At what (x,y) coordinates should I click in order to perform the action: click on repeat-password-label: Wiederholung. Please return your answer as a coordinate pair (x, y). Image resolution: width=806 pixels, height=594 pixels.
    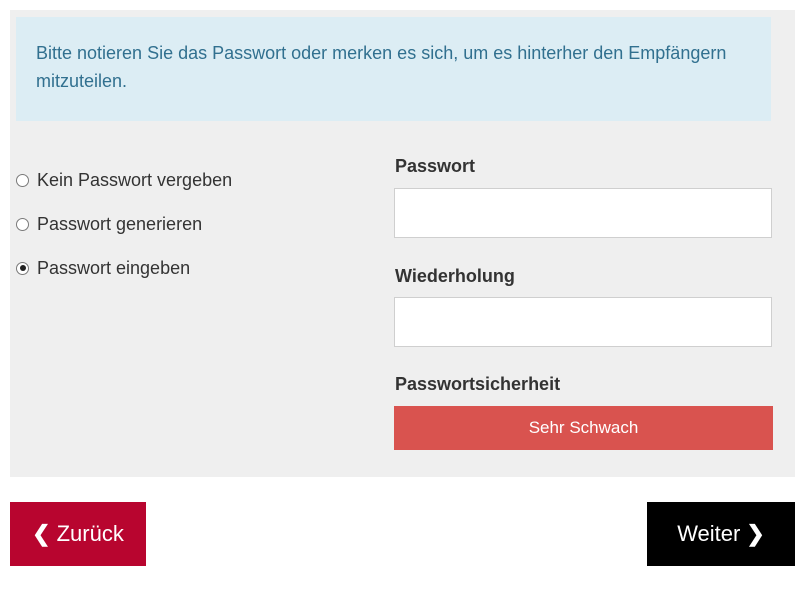
    Looking at the image, I should click on (455, 276).